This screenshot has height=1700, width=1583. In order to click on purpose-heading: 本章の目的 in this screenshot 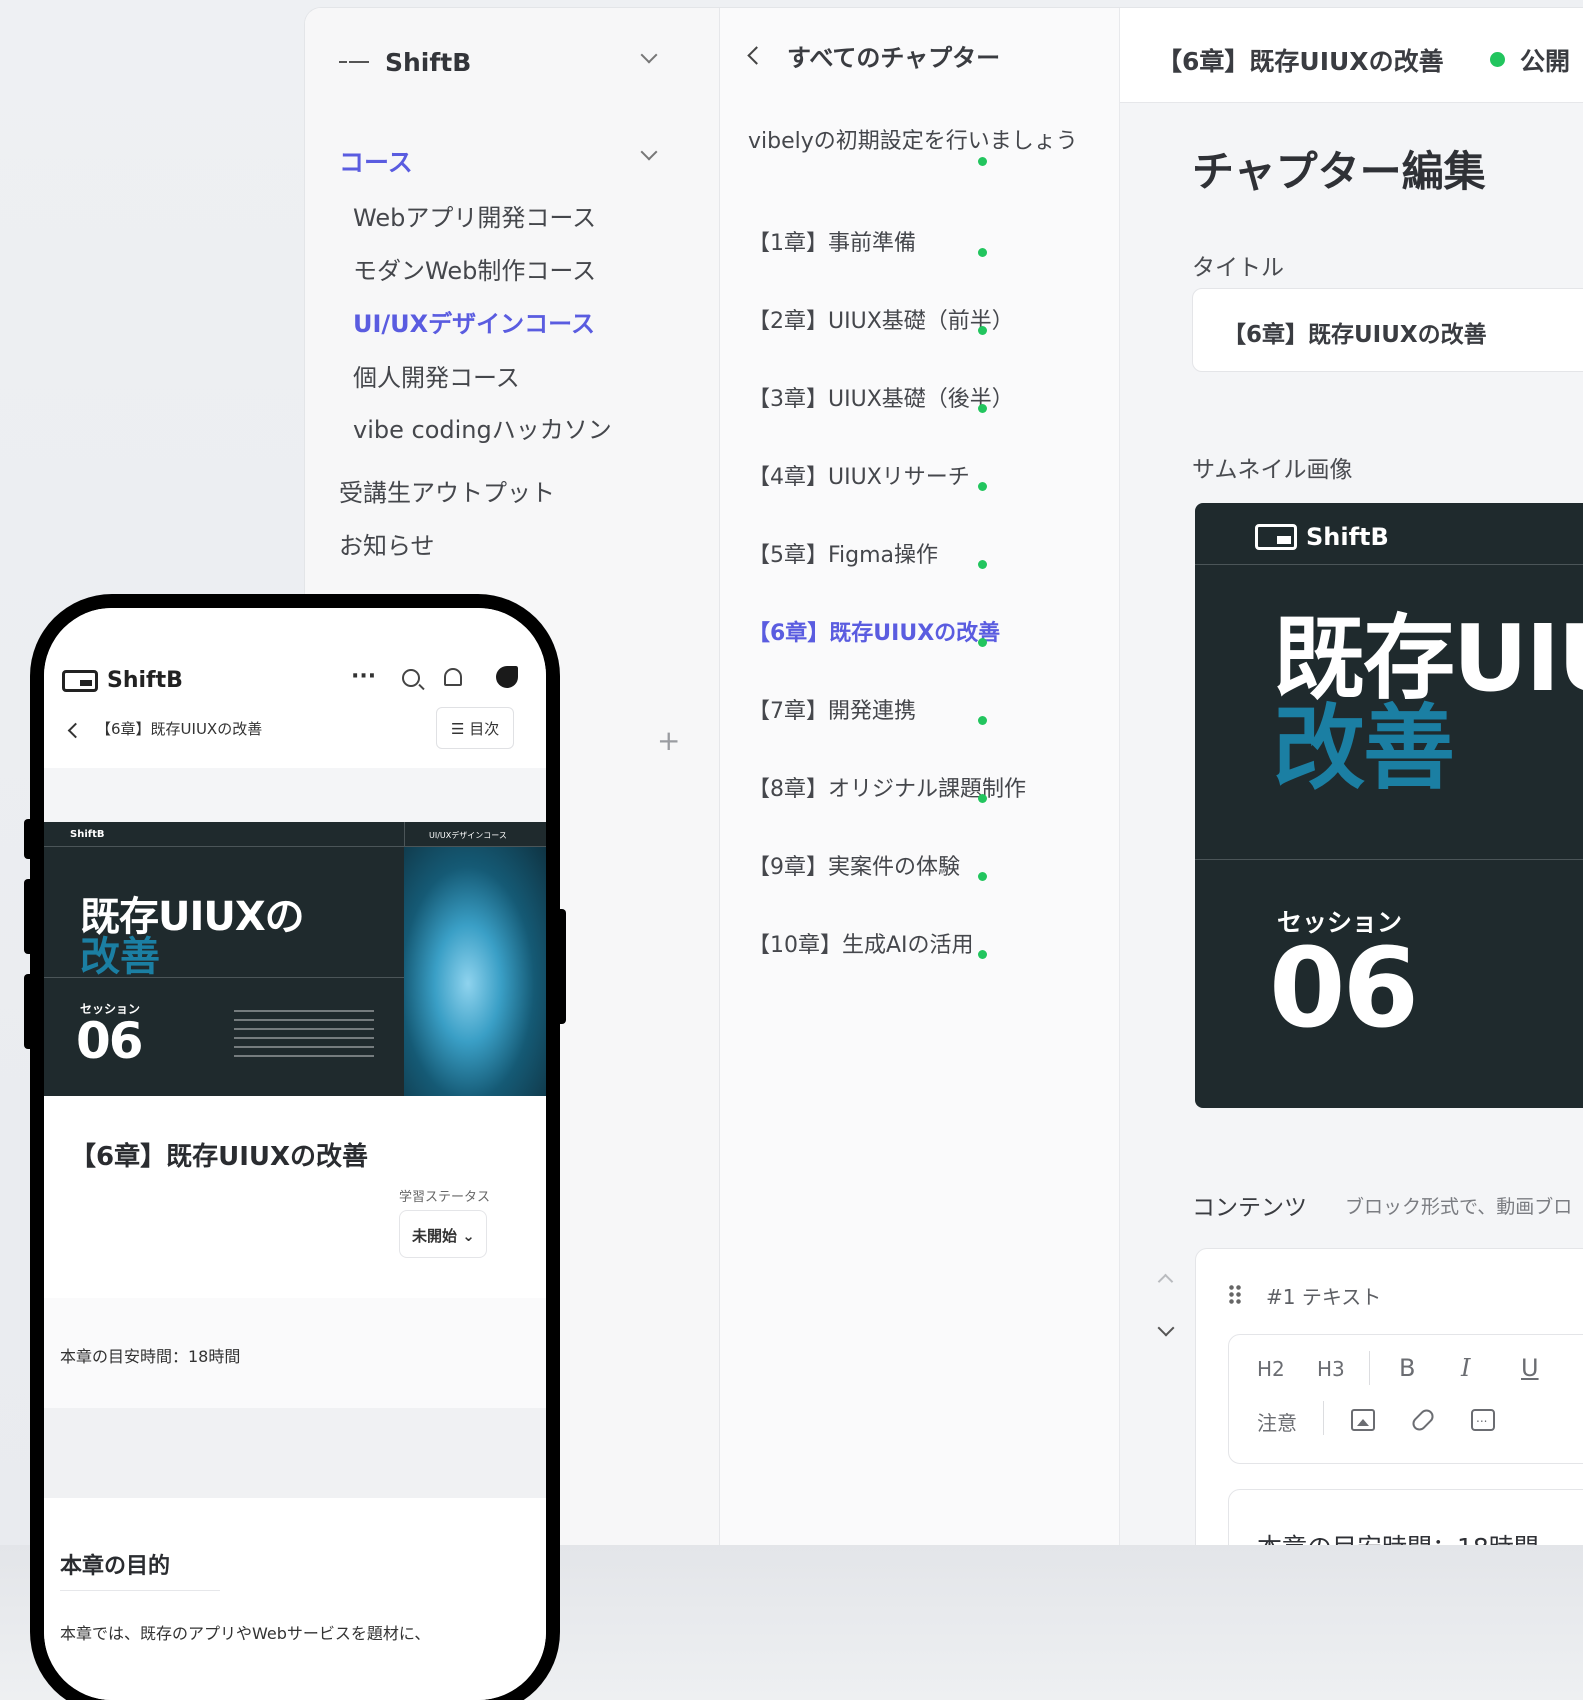, I will do `click(140, 1569)`.